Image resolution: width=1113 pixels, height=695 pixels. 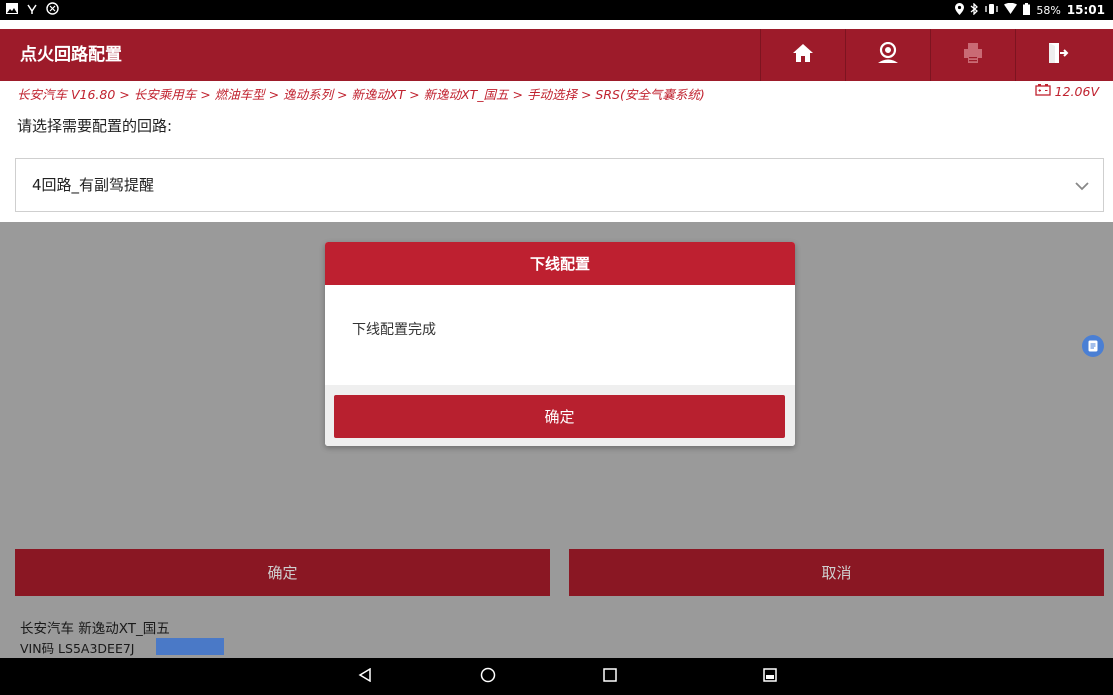 I want to click on battery-percent: 58%, so click(x=1048, y=10).